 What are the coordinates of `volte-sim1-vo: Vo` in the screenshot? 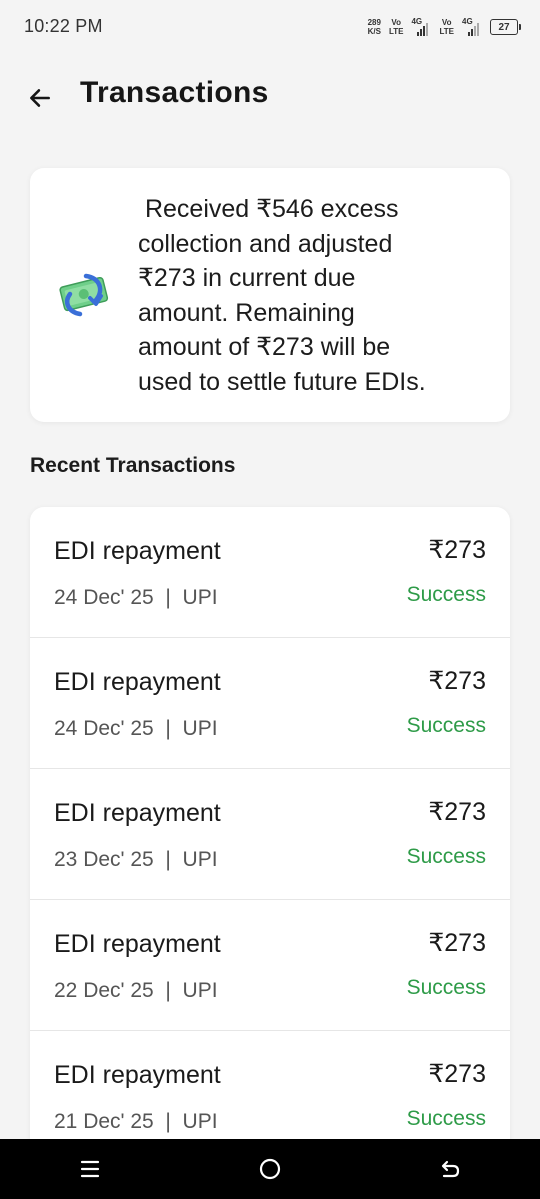 It's located at (396, 22).